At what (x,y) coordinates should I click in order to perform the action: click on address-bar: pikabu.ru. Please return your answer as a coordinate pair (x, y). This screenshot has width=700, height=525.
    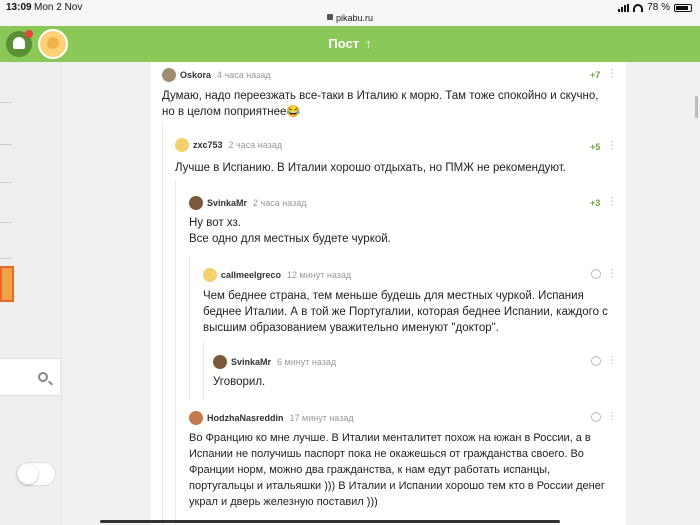
    Looking at the image, I should click on (350, 18).